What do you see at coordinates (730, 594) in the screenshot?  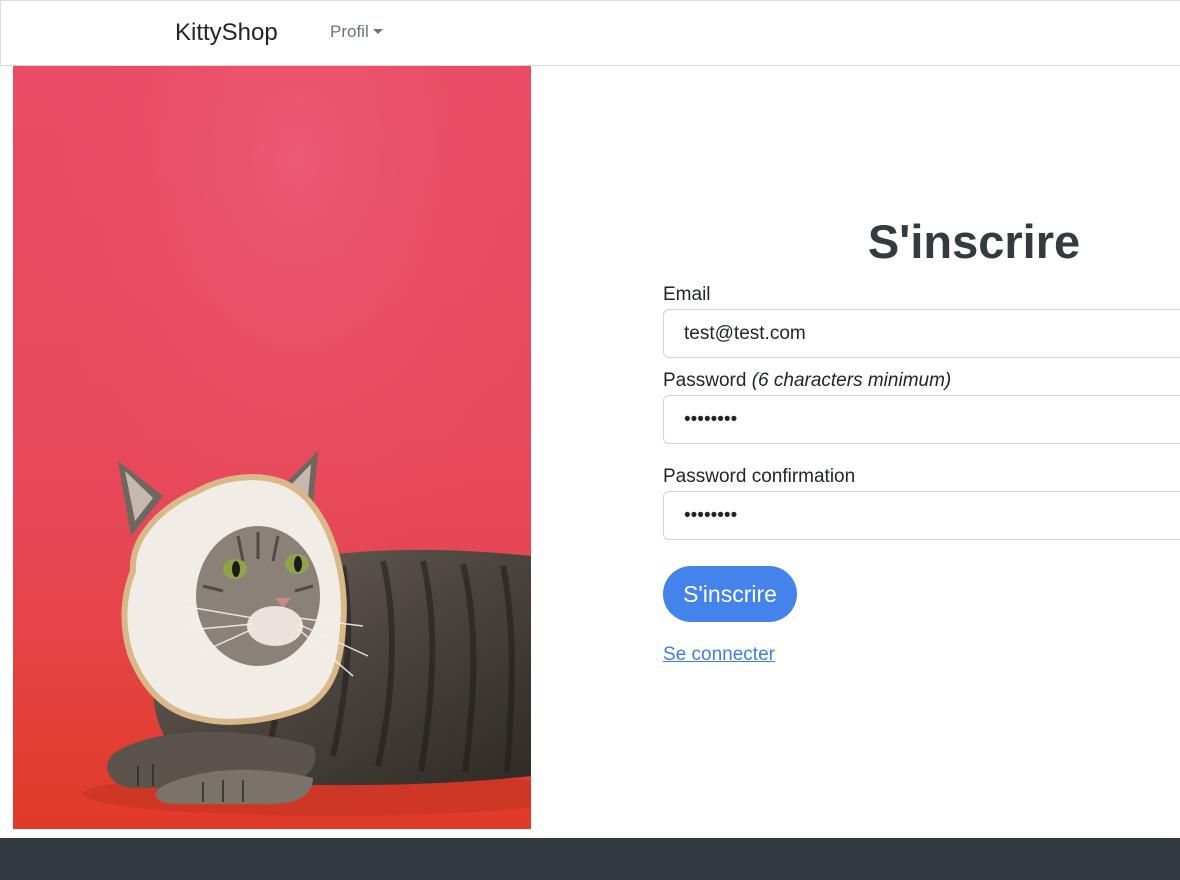 I see `signup-button: S'inscrire` at bounding box center [730, 594].